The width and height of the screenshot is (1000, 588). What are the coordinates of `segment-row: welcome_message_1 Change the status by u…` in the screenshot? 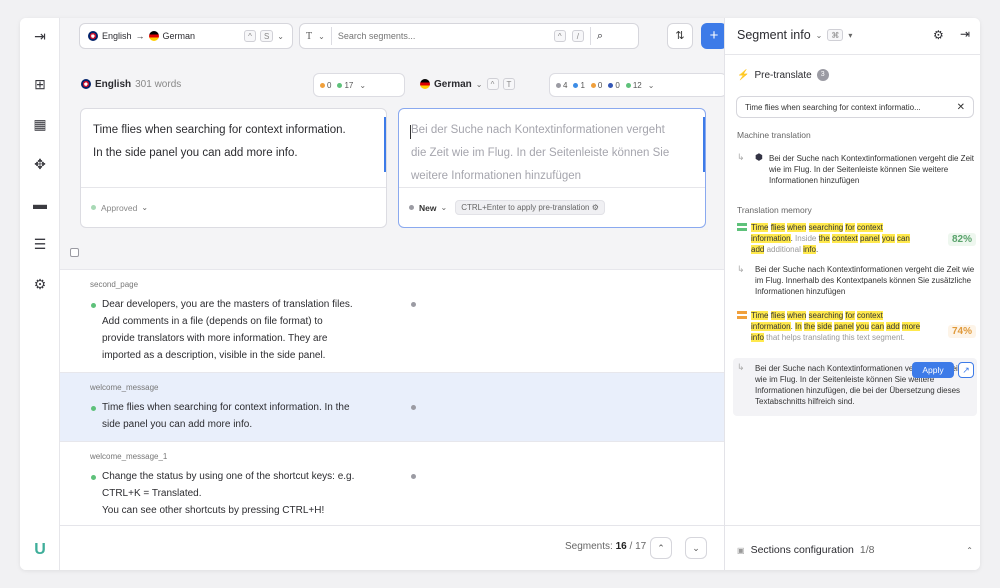 It's located at (392, 483).